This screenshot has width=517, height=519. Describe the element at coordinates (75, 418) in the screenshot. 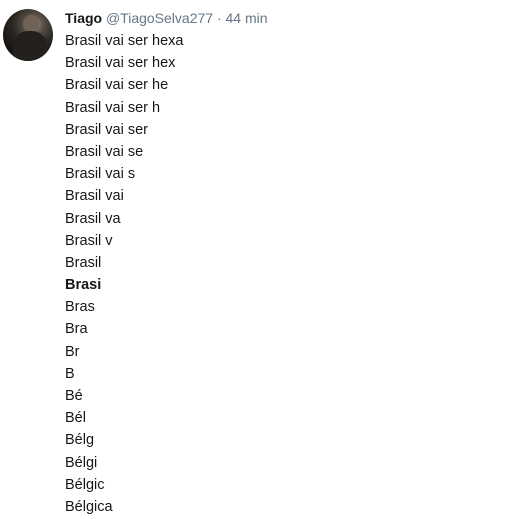

I see `tweet-text-line: Bél` at that location.